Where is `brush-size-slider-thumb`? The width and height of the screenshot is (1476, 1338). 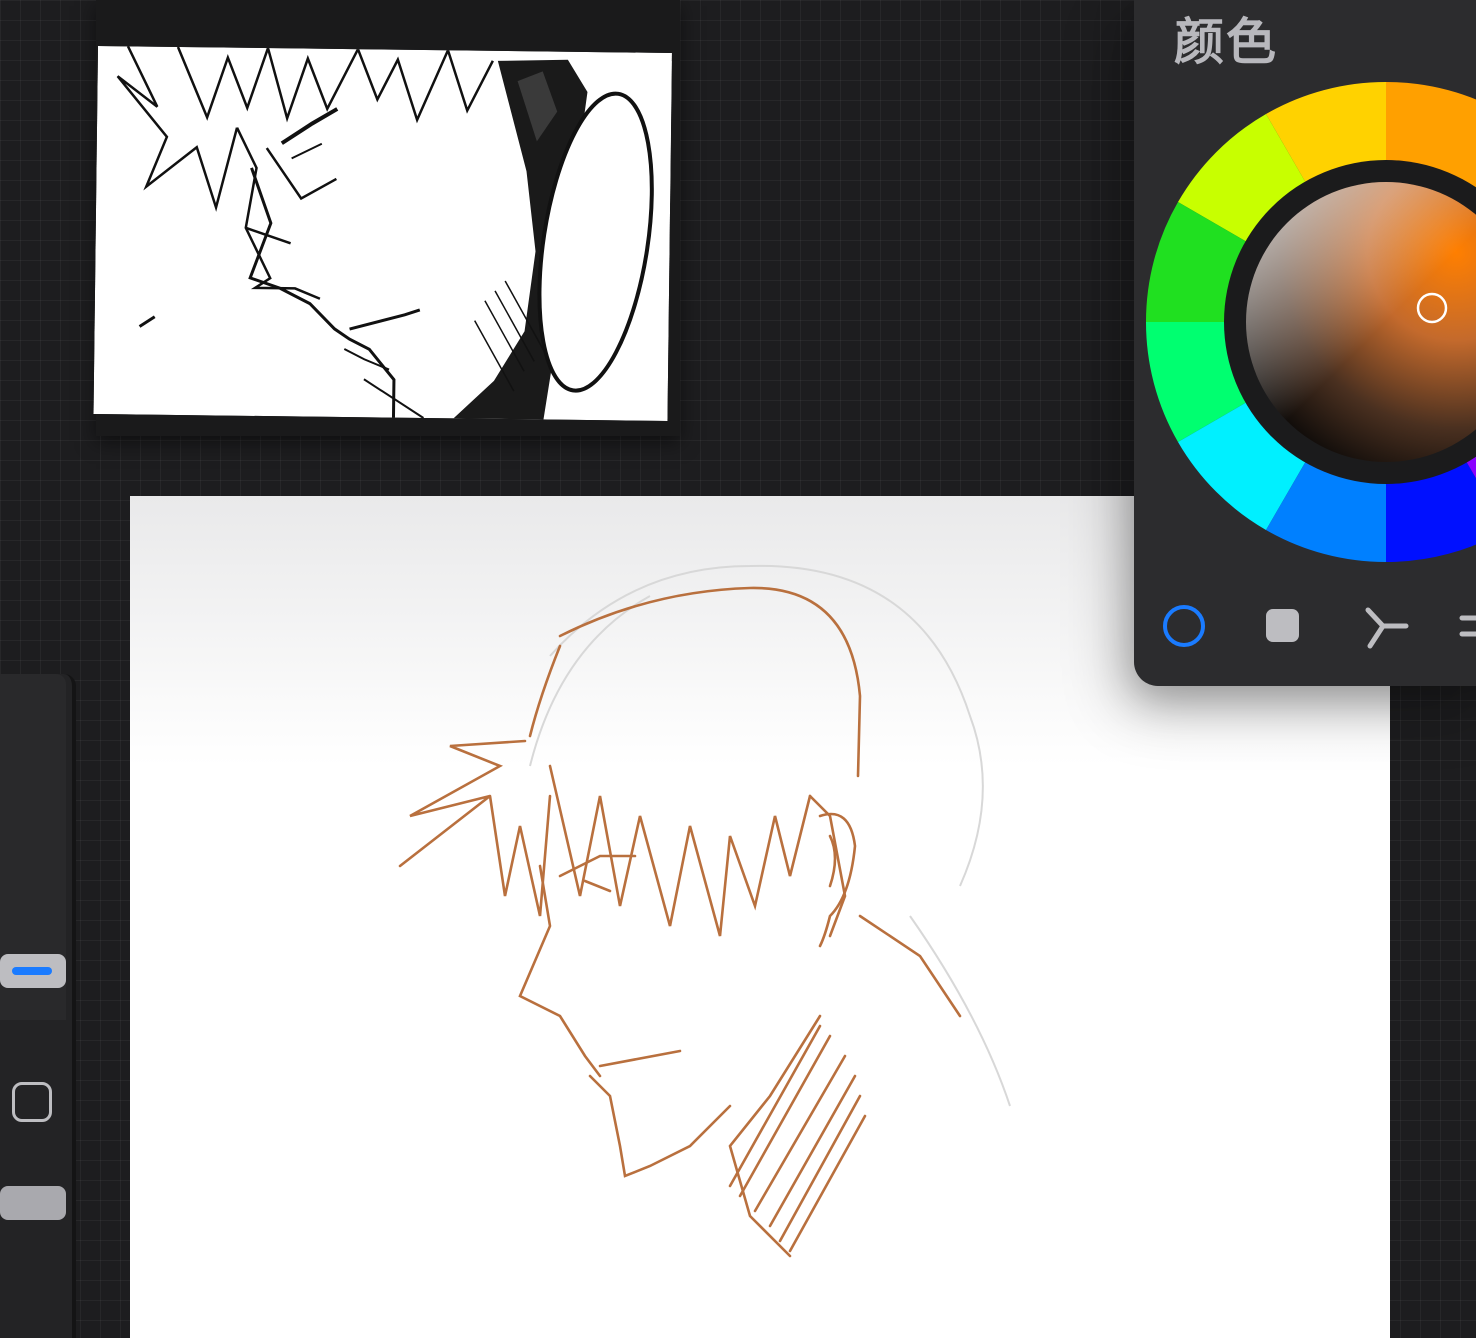 brush-size-slider-thumb is located at coordinates (33, 971).